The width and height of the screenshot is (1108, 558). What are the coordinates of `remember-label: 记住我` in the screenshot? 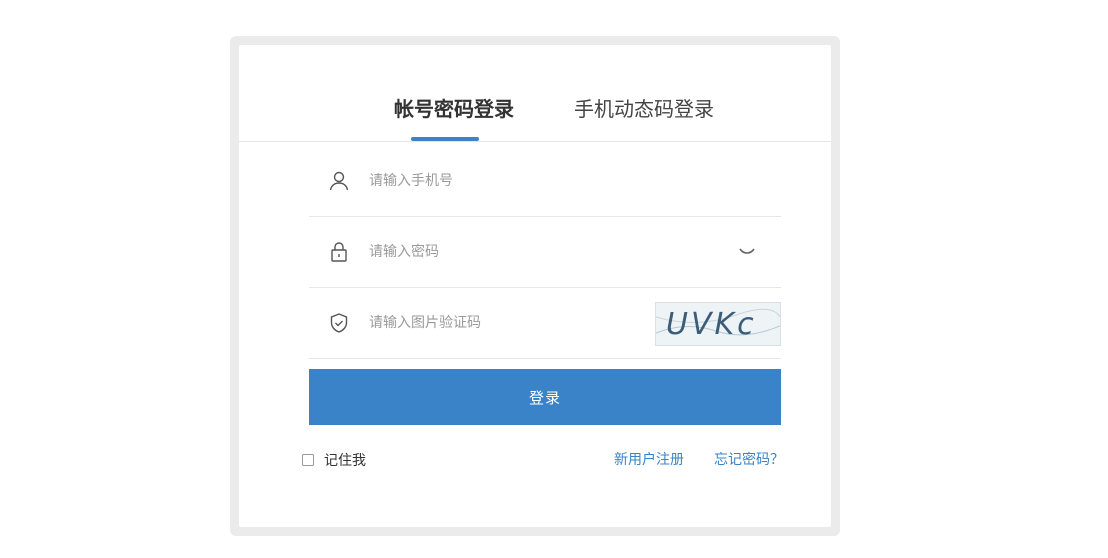 It's located at (345, 461).